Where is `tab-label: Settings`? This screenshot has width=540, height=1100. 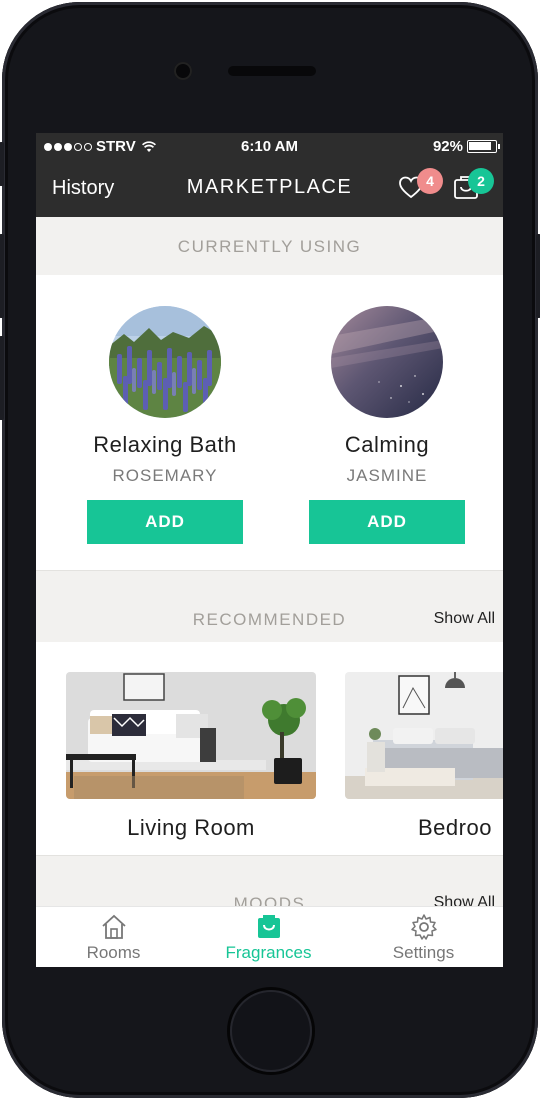
tab-label: Settings is located at coordinates (423, 952).